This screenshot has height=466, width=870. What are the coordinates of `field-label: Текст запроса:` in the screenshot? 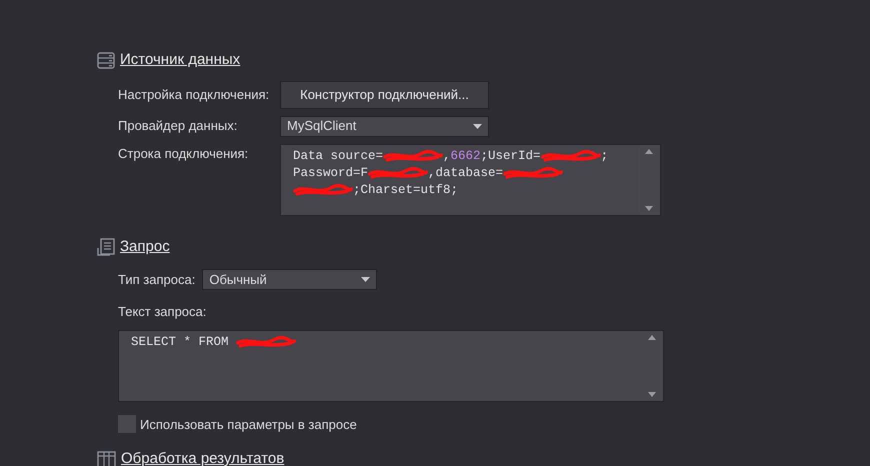 It's located at (163, 312).